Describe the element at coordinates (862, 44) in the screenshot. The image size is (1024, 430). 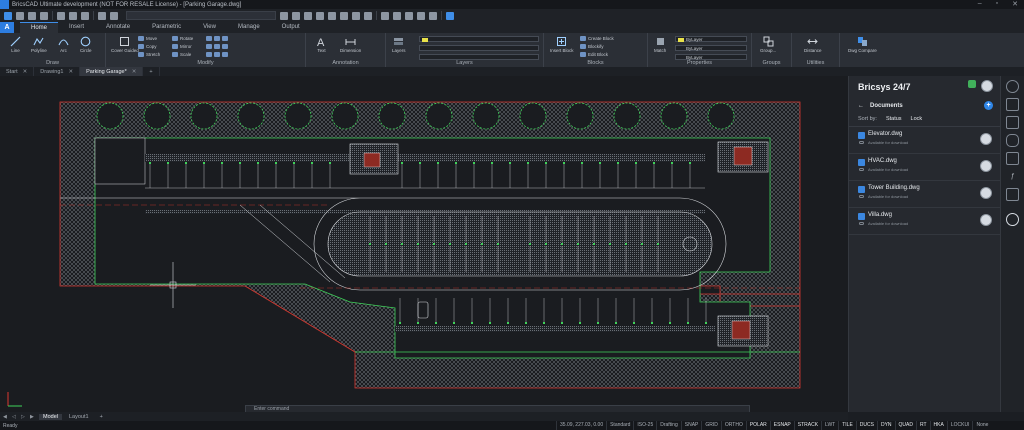
I see `dwg-compare-button: Dwg Compare` at that location.